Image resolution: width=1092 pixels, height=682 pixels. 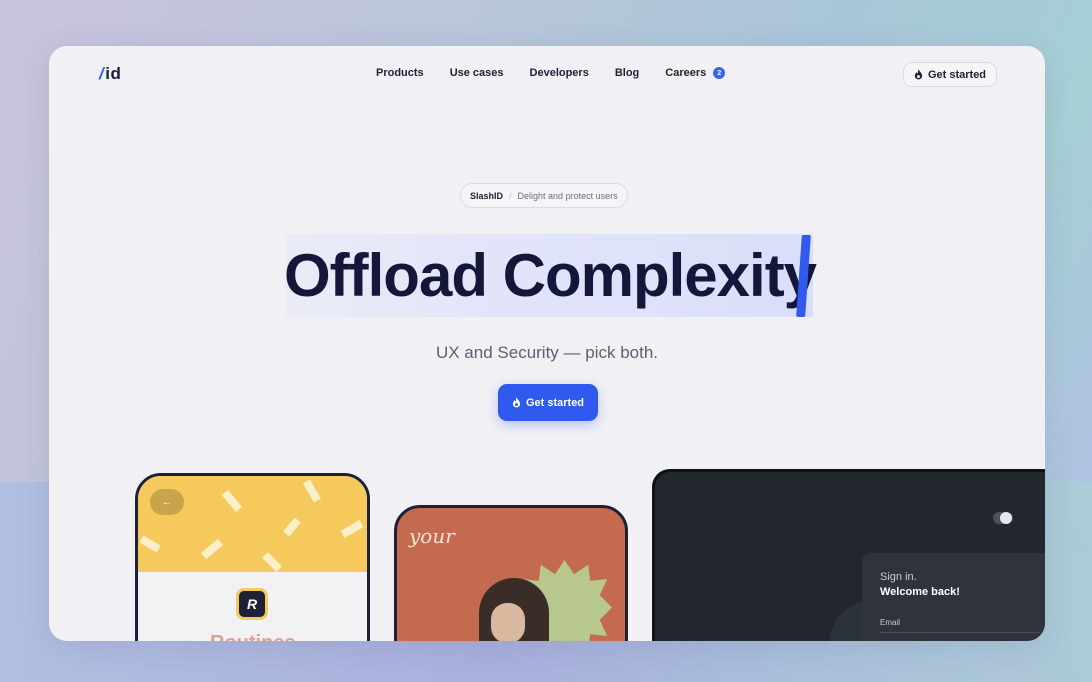 What do you see at coordinates (508, 622) in the screenshot?
I see `person-face` at bounding box center [508, 622].